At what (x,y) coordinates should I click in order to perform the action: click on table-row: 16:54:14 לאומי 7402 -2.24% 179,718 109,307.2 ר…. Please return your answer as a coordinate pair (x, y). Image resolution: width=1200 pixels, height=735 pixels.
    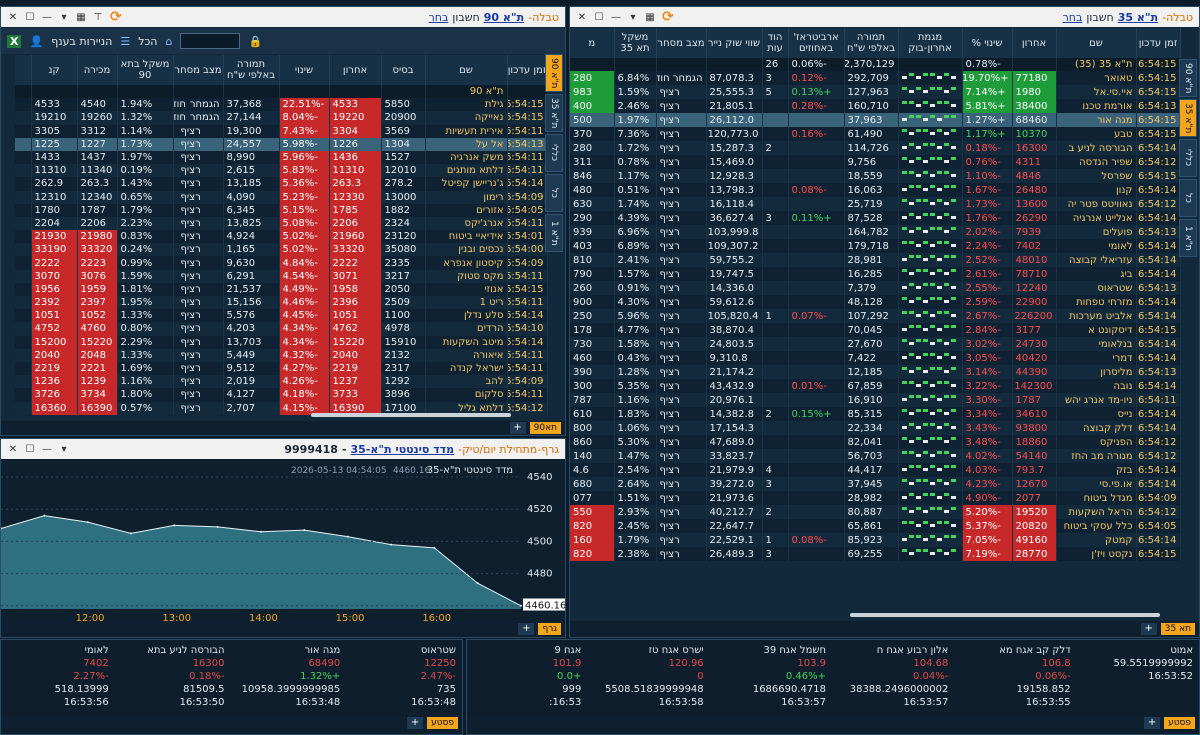
    Looking at the image, I should click on (875, 246).